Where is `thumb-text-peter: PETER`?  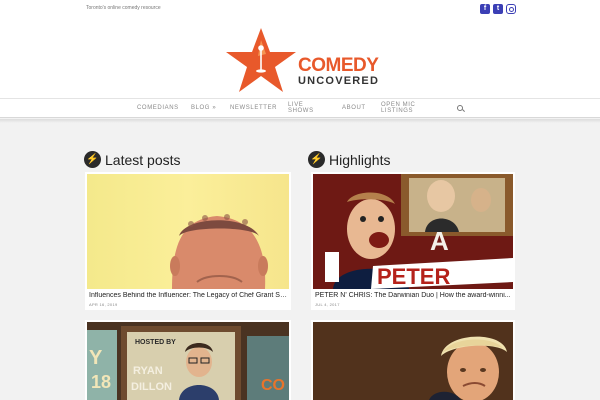 thumb-text-peter: PETER is located at coordinates (413, 276).